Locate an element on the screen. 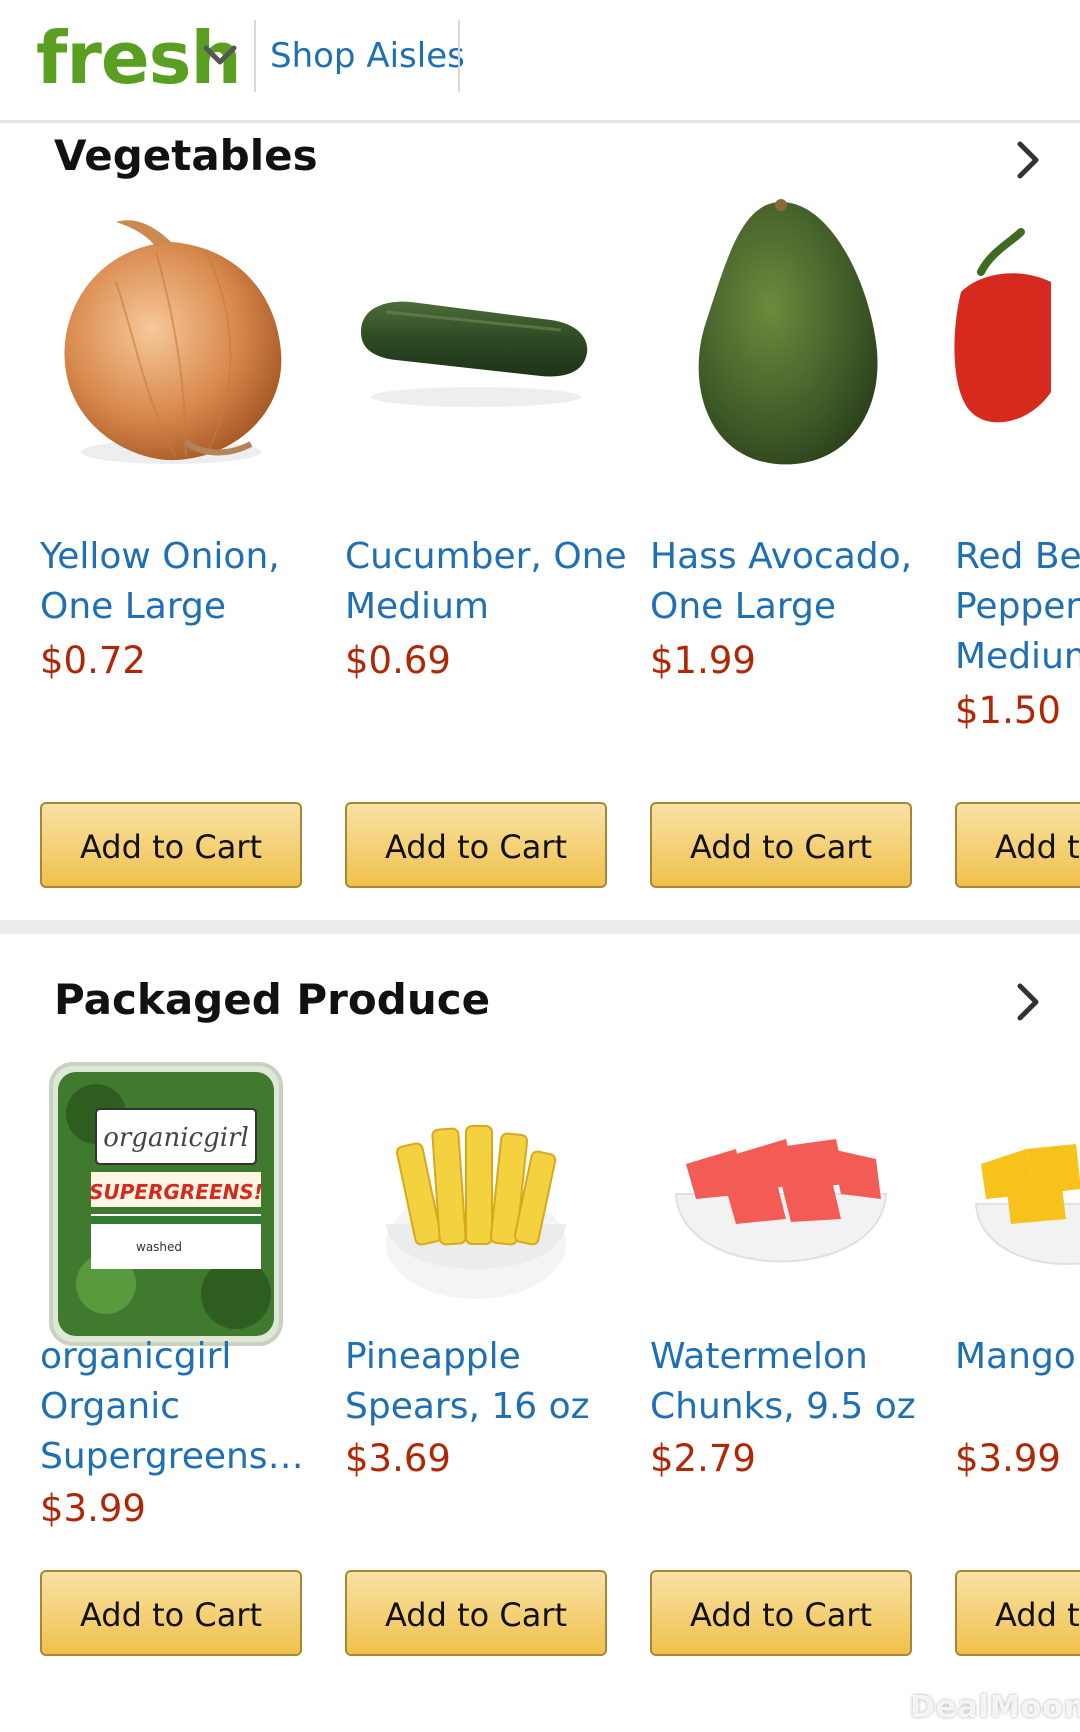 This screenshot has height=1732, width=1080. product-card: Cucumber, One Medium $0.69 Add to Cart is located at coordinates (484, 556).